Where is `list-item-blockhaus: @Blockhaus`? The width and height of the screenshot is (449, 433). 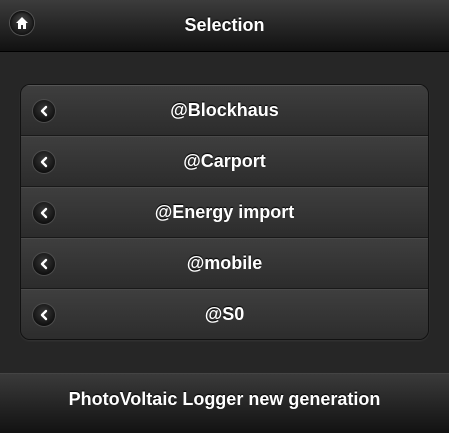
list-item-blockhaus: @Blockhaus is located at coordinates (224, 110).